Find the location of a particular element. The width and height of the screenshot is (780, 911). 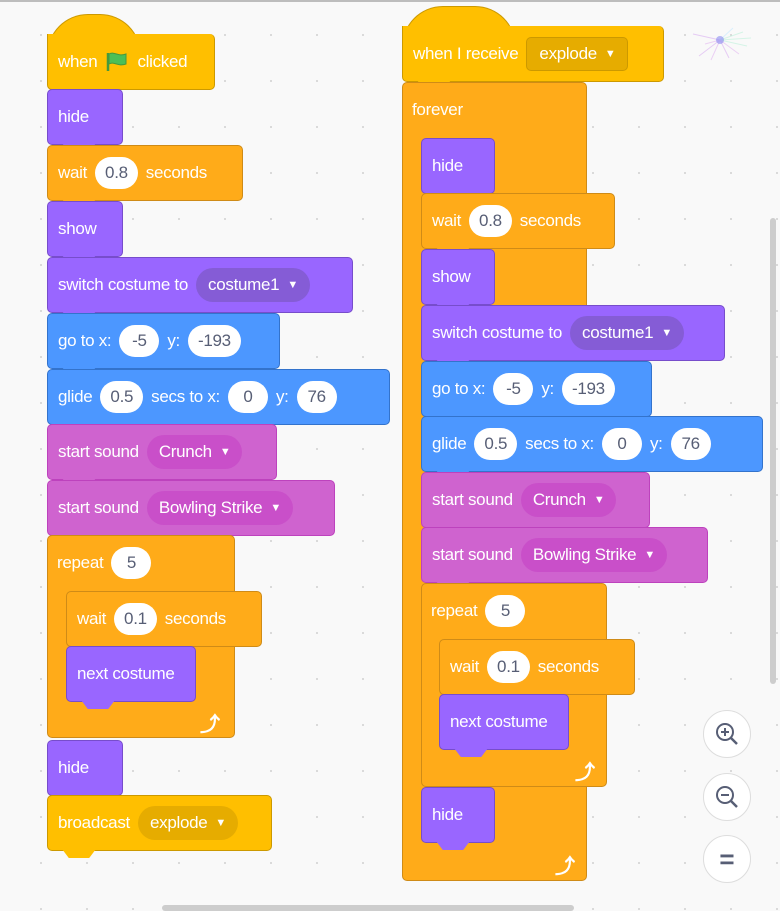

repeat-header: repeat 5 is located at coordinates (514, 611).